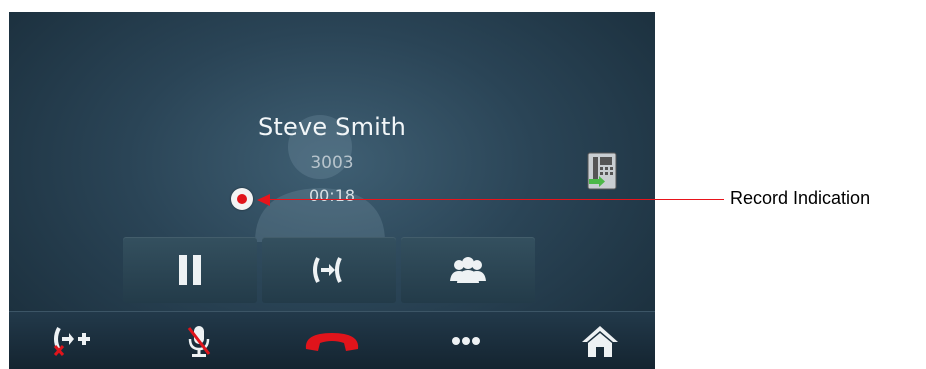 The image size is (926, 369). Describe the element at coordinates (800, 198) in the screenshot. I see `annotation-label: Record Indication` at that location.